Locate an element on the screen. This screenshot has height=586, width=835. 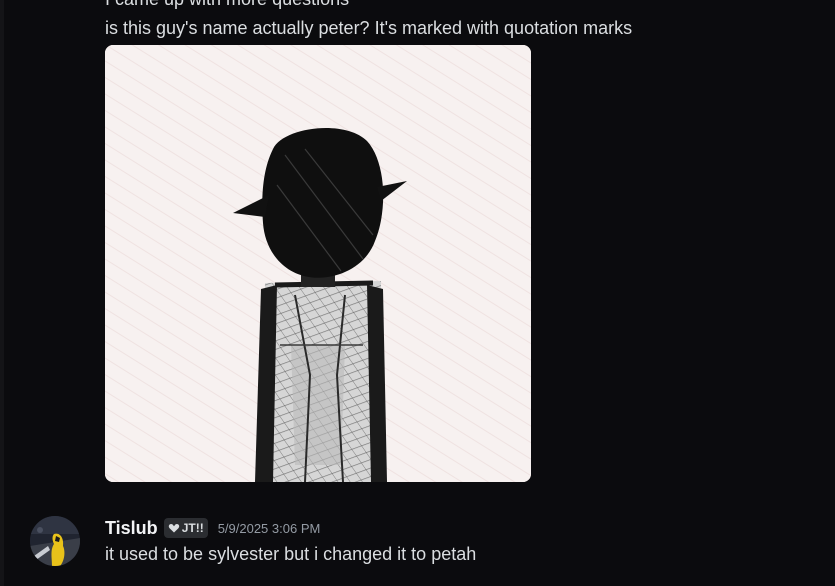
username: Tislub is located at coordinates (131, 528).